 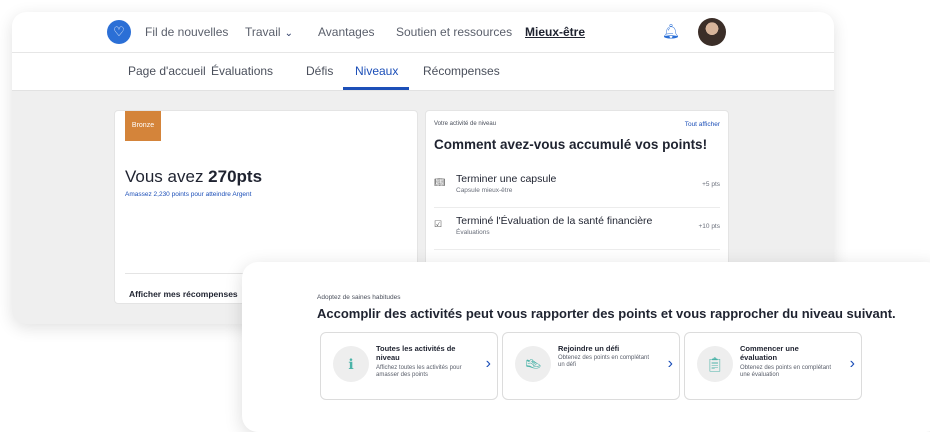 What do you see at coordinates (351, 364) in the screenshot?
I see `info-icon: ℹ` at bounding box center [351, 364].